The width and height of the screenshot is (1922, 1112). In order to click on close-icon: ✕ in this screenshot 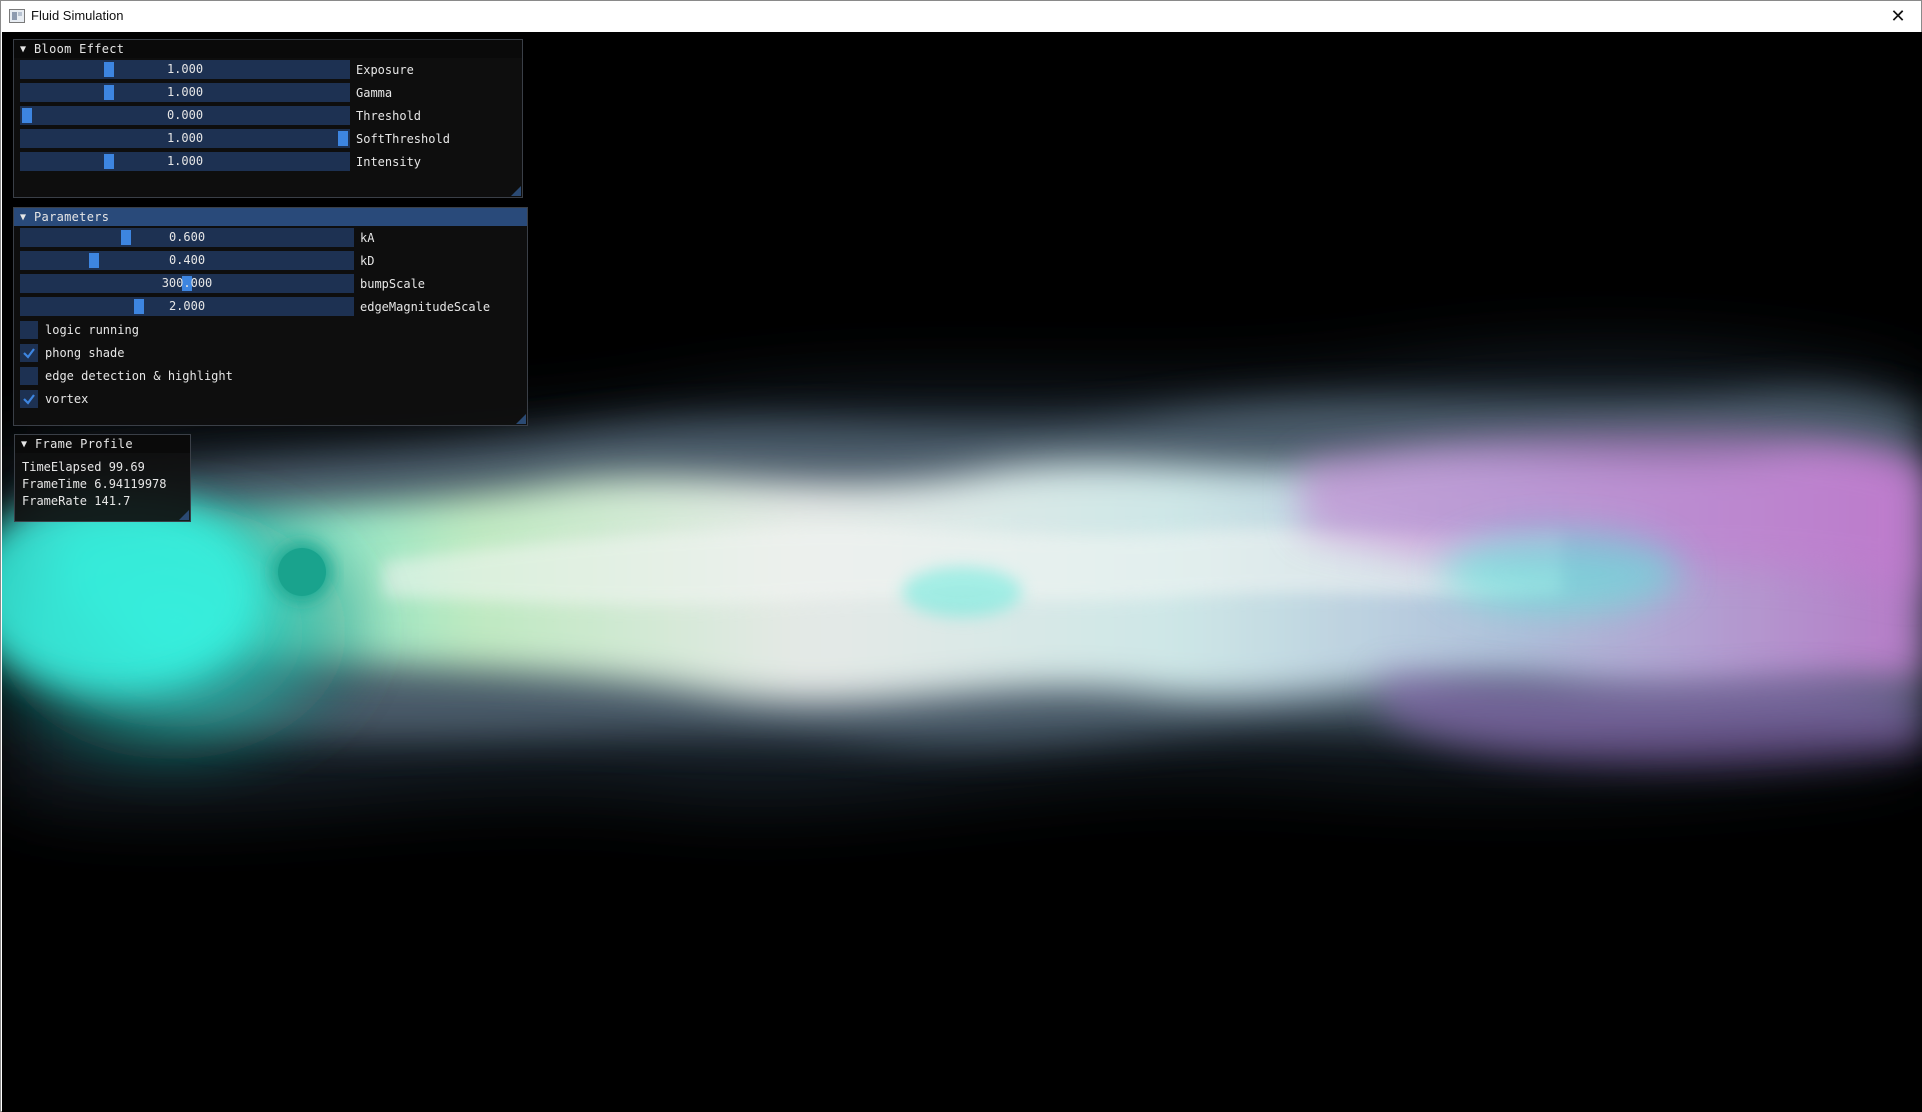, I will do `click(1898, 16)`.